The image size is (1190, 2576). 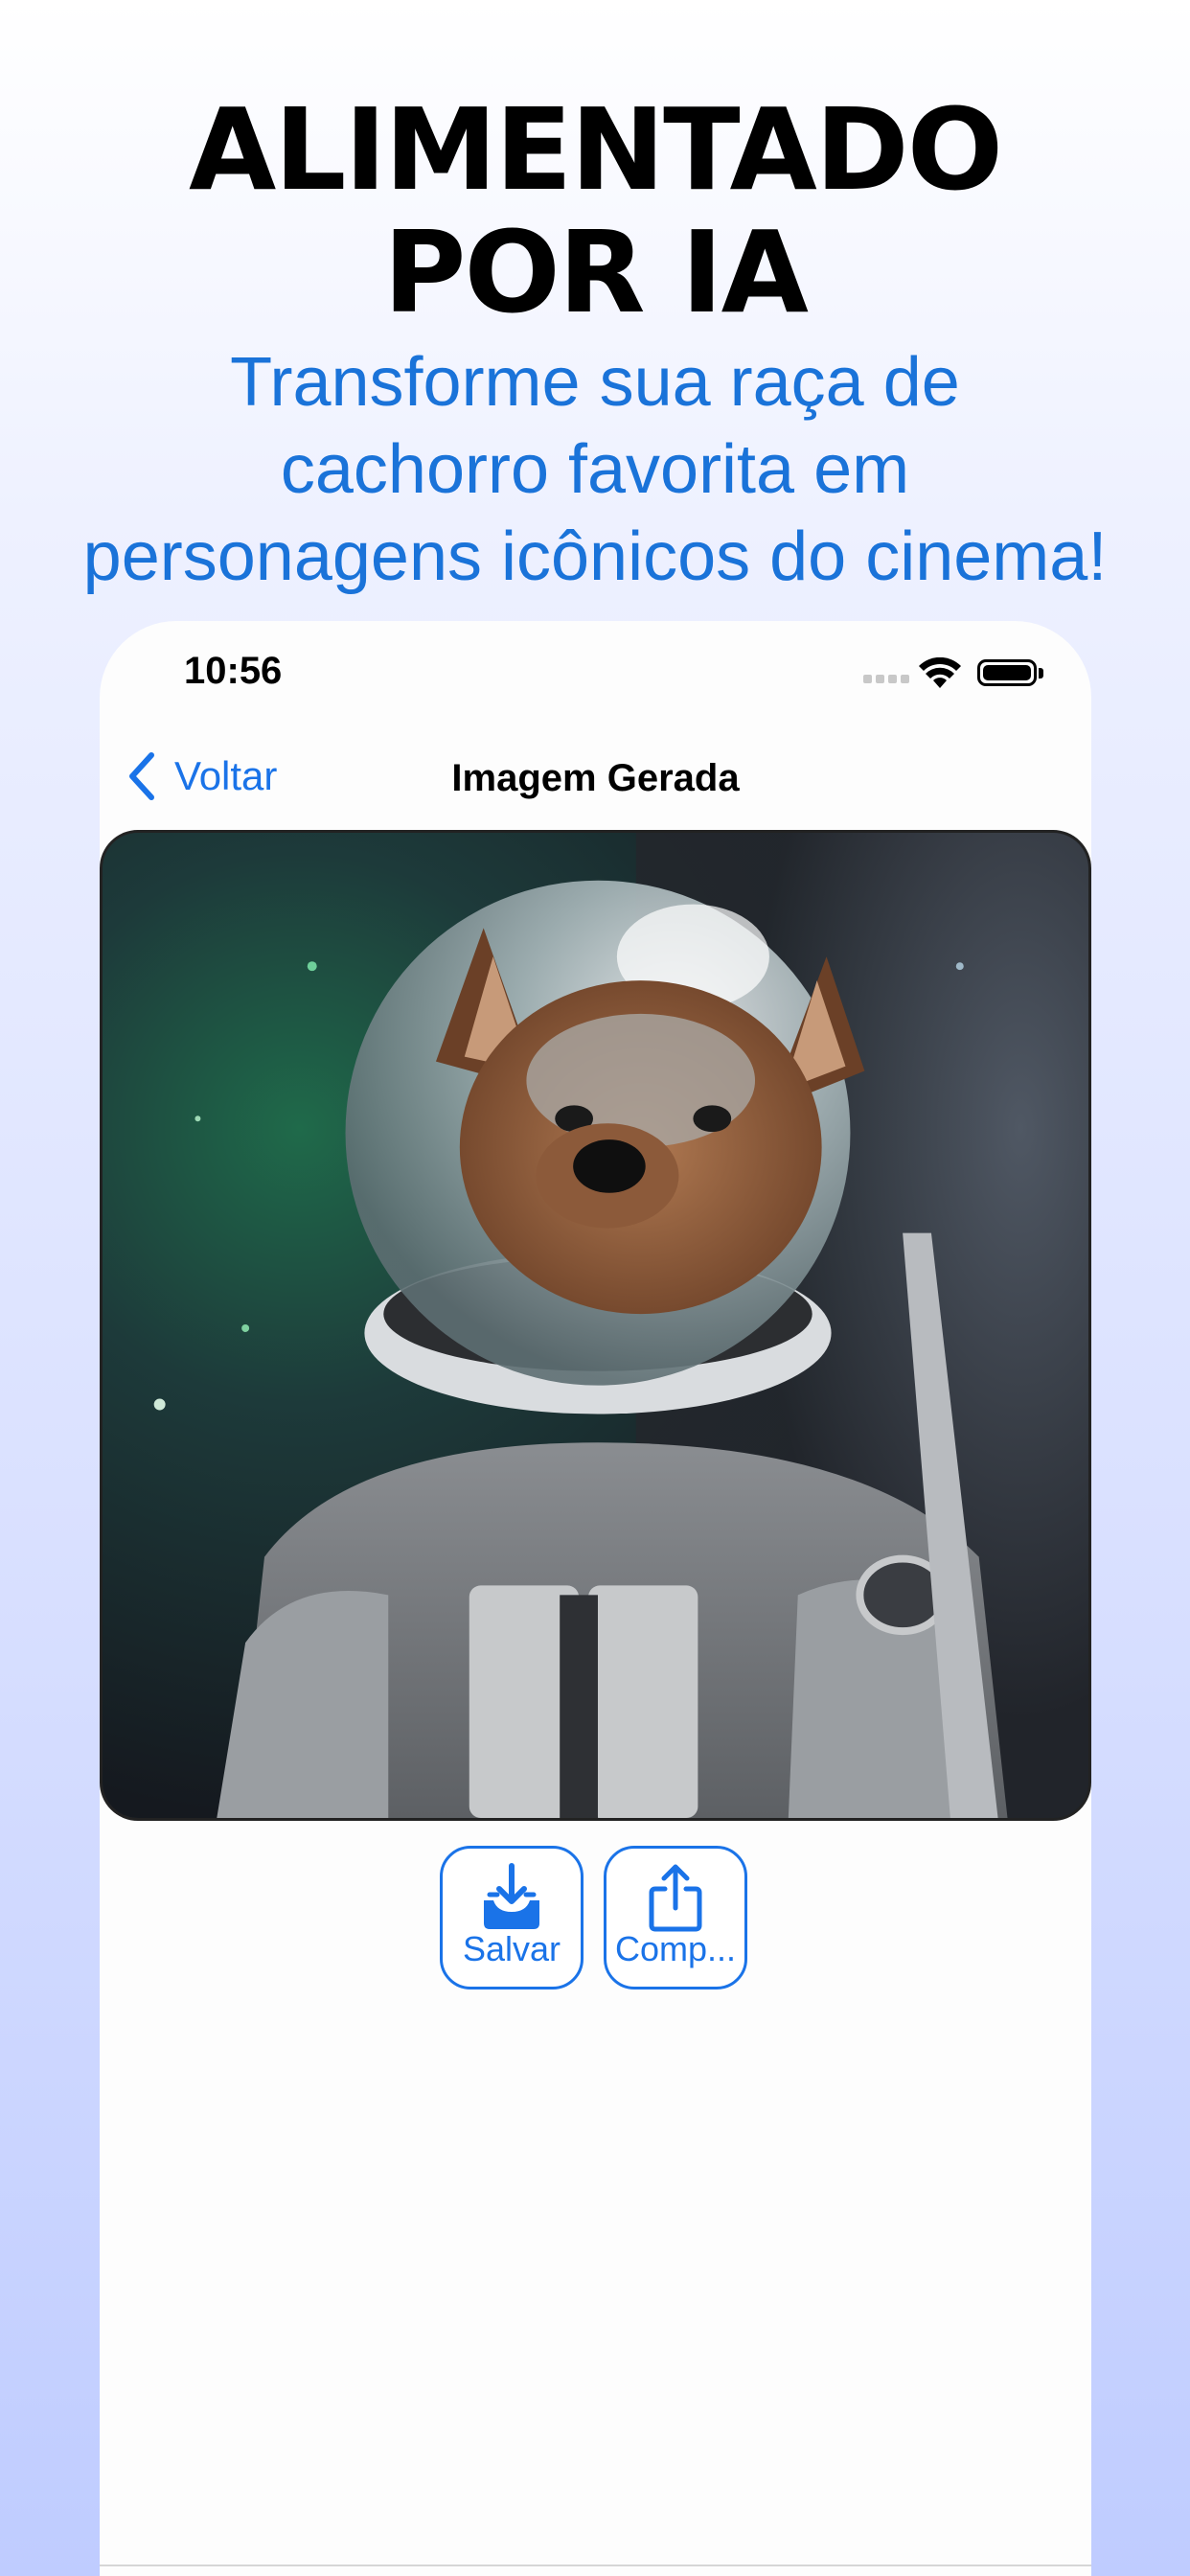 I want to click on status-time: 10:56, so click(x=234, y=671).